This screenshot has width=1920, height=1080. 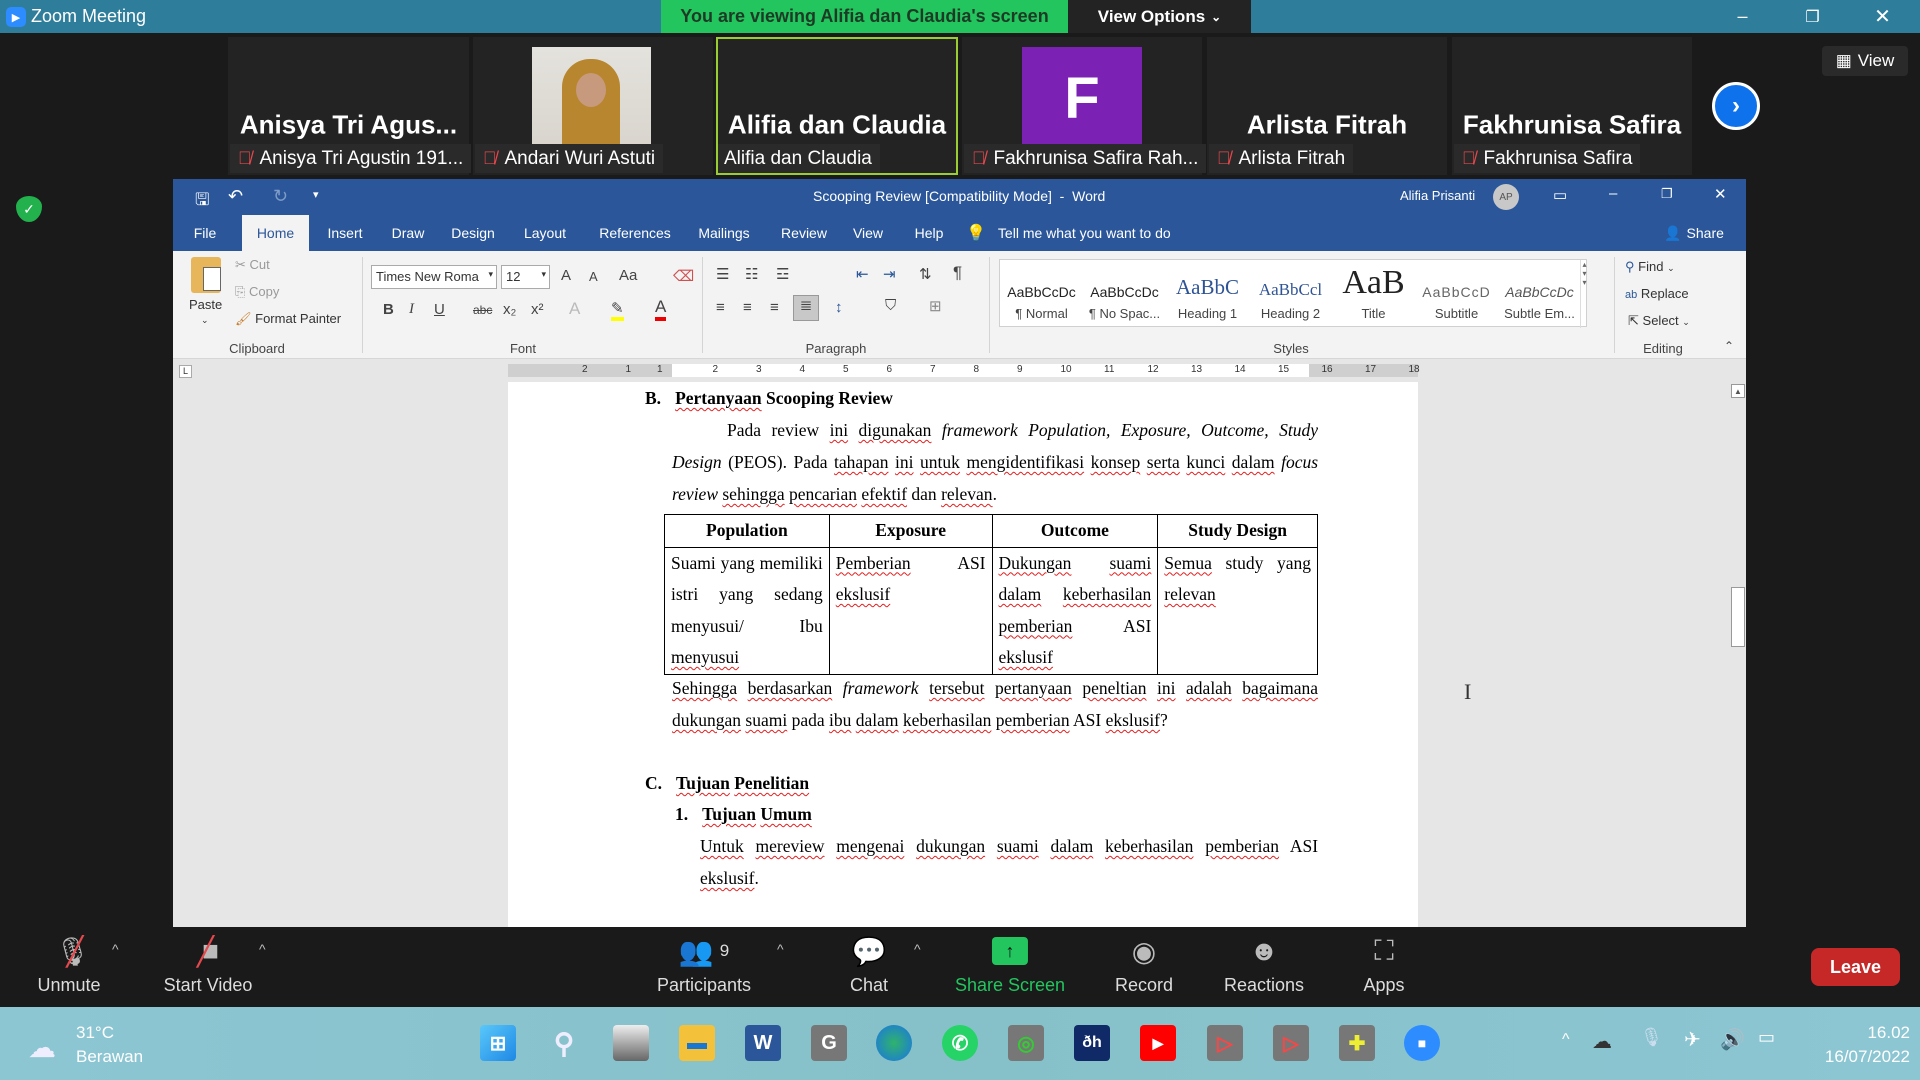 I want to click on find-button: ⚲ Find ⌄, so click(x=1650, y=267).